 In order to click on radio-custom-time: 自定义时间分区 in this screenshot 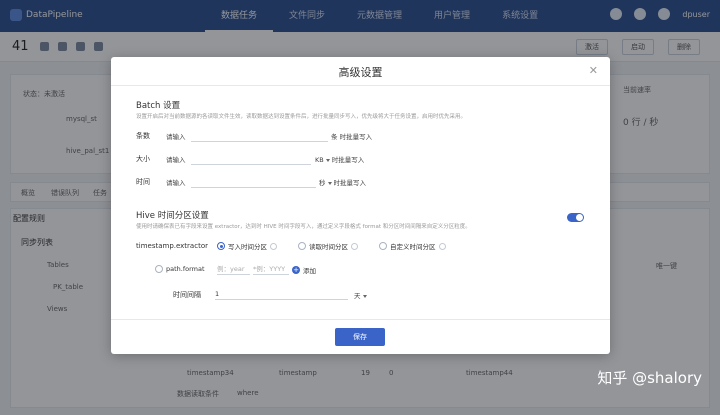, I will do `click(412, 246)`.